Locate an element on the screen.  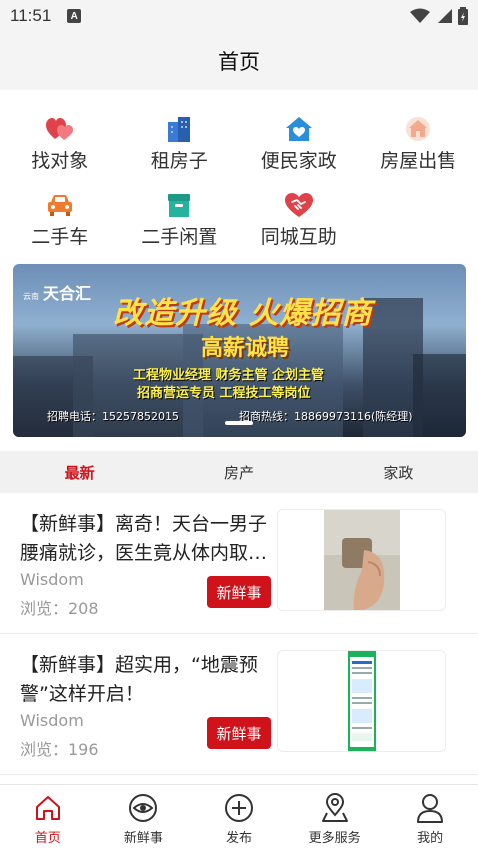
nav-label: 新鲜事 is located at coordinates (143, 838).